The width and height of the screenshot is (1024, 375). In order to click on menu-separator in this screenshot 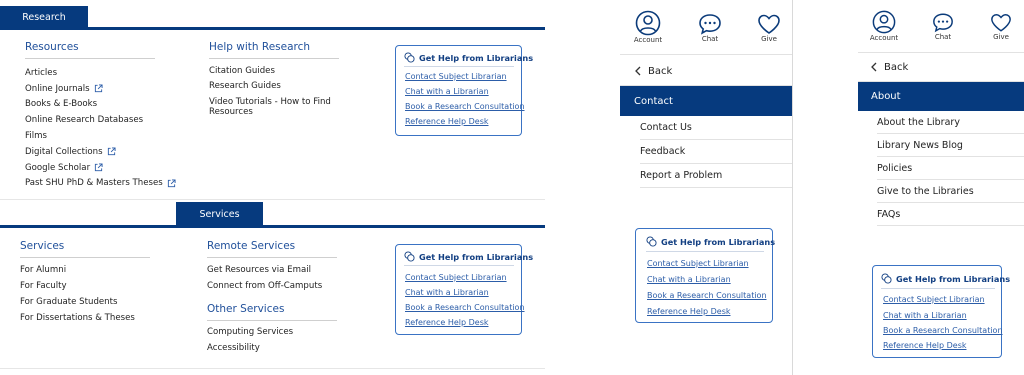, I will do `click(272, 199)`.